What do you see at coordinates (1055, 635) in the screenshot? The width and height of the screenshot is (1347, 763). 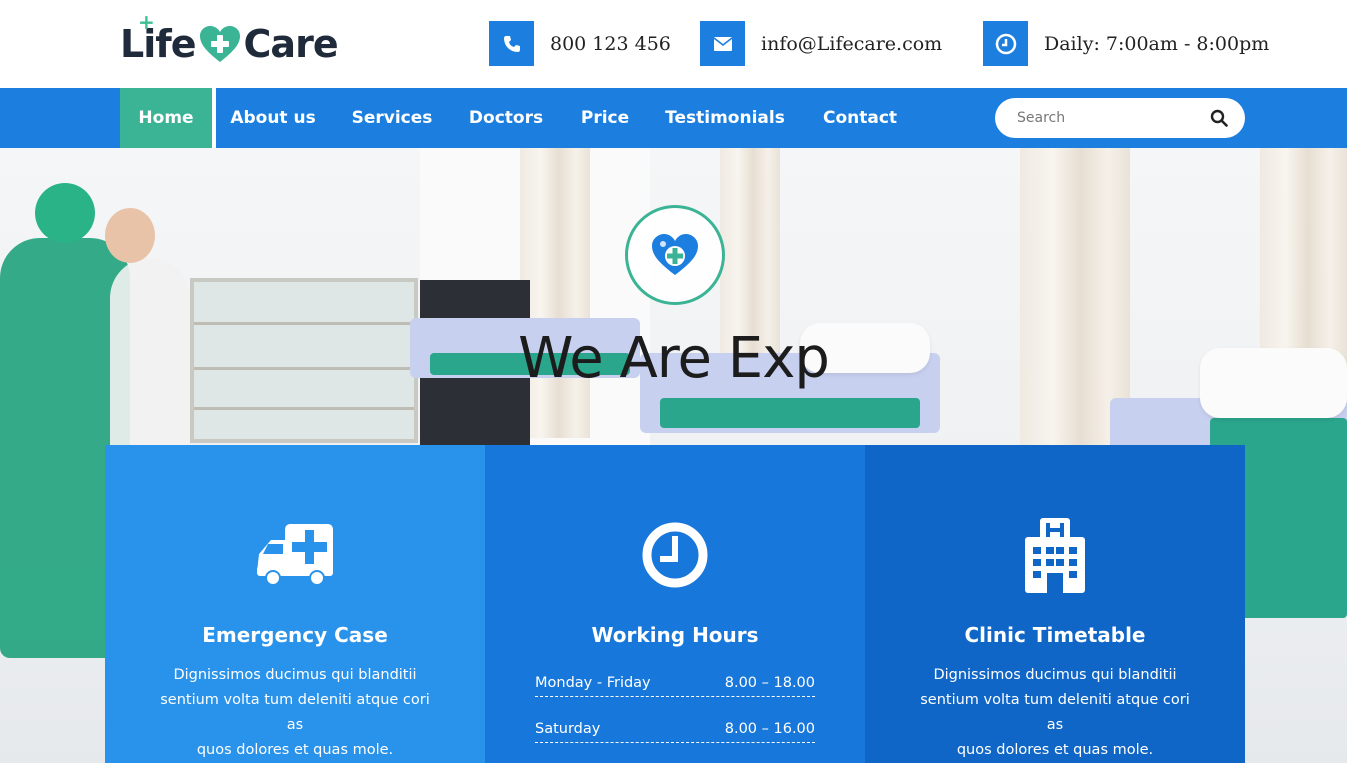 I see `feature-title: Clinic Timetable` at bounding box center [1055, 635].